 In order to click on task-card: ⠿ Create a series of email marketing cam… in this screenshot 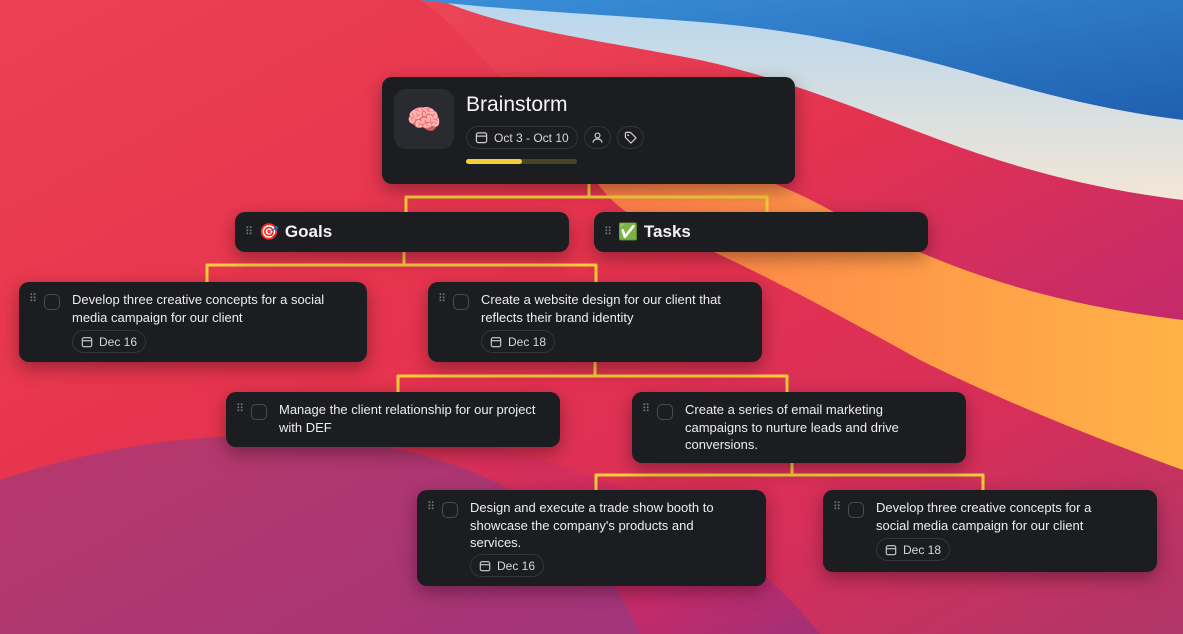, I will do `click(799, 427)`.